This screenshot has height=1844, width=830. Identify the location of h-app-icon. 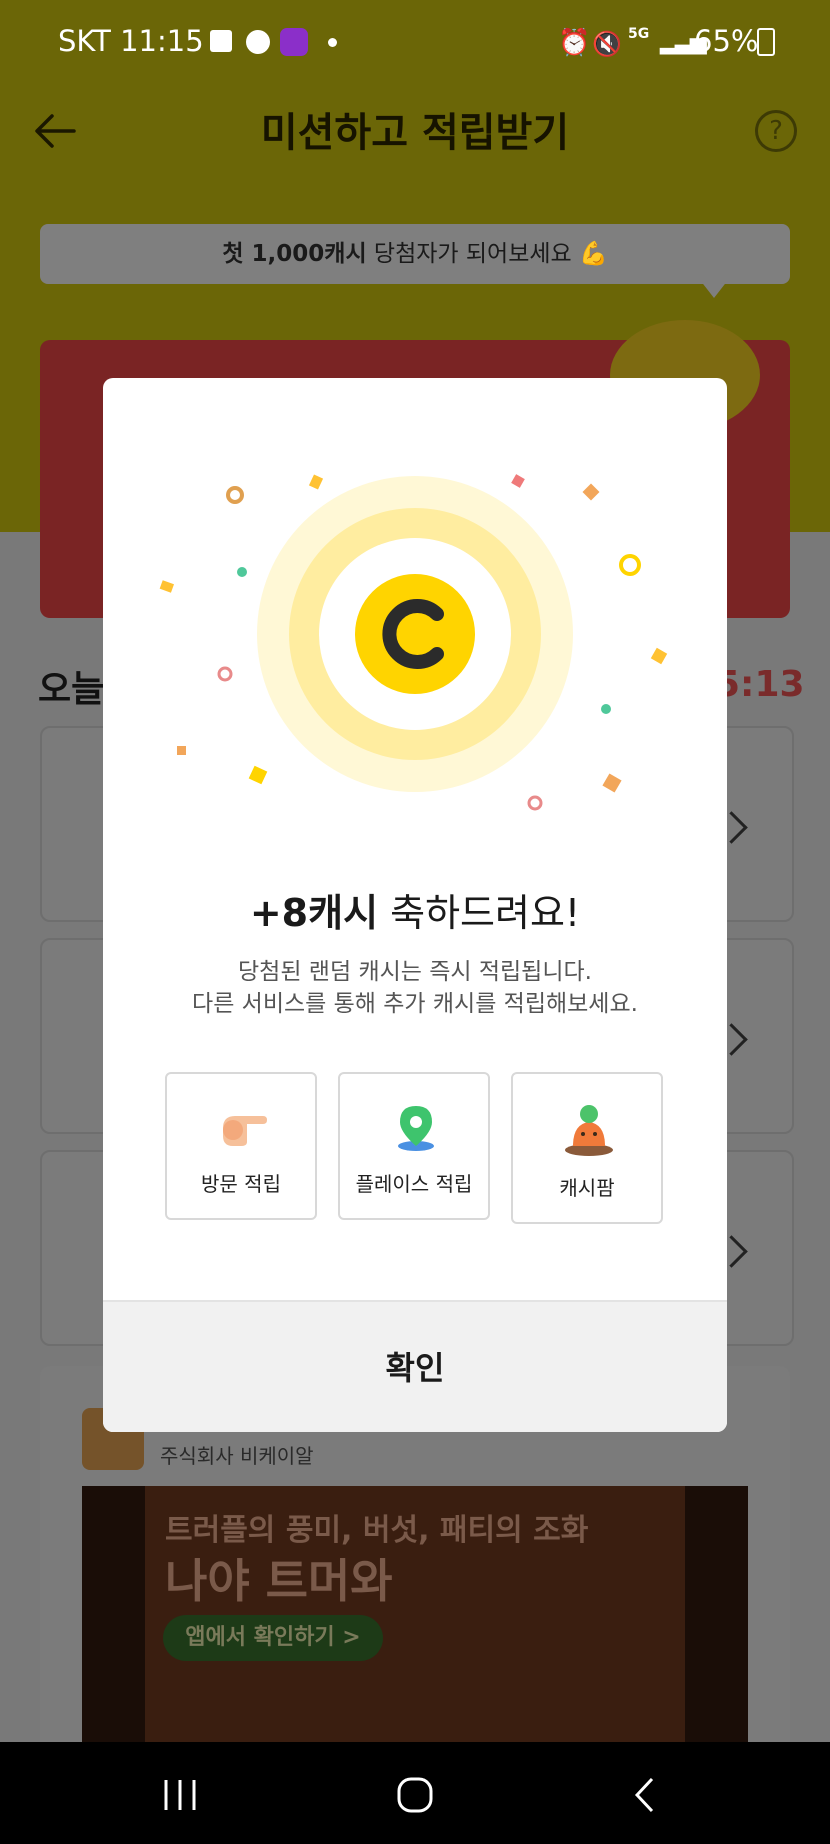
(294, 42).